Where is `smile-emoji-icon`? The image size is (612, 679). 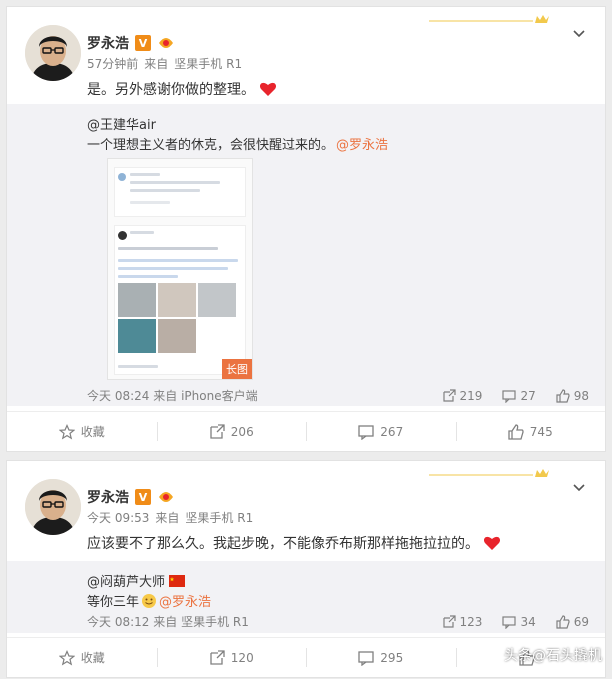 smile-emoji-icon is located at coordinates (149, 600).